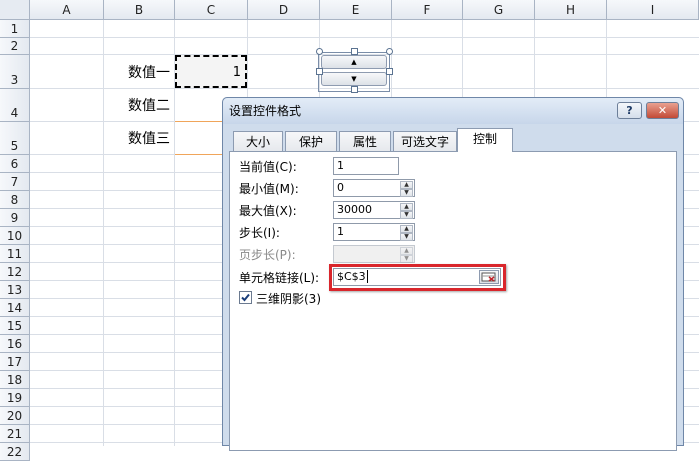 Image resolution: width=699 pixels, height=461 pixels. Describe the element at coordinates (268, 167) in the screenshot. I see `current-value-label: 当前值(C):` at that location.